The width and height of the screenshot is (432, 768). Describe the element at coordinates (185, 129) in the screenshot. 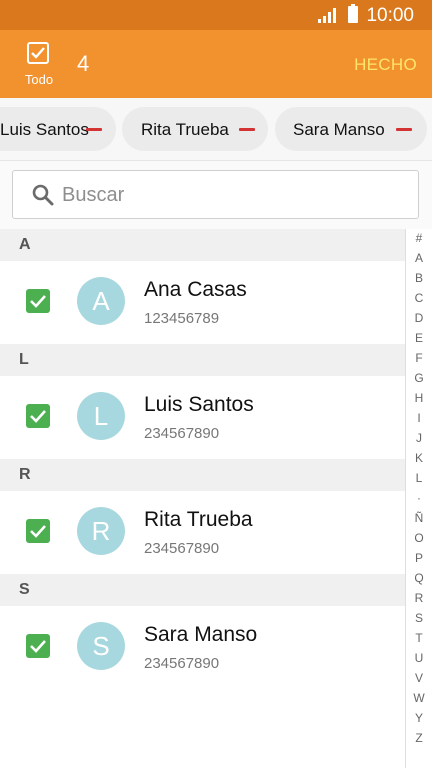

I see `chip-name: Rita Trueba` at that location.